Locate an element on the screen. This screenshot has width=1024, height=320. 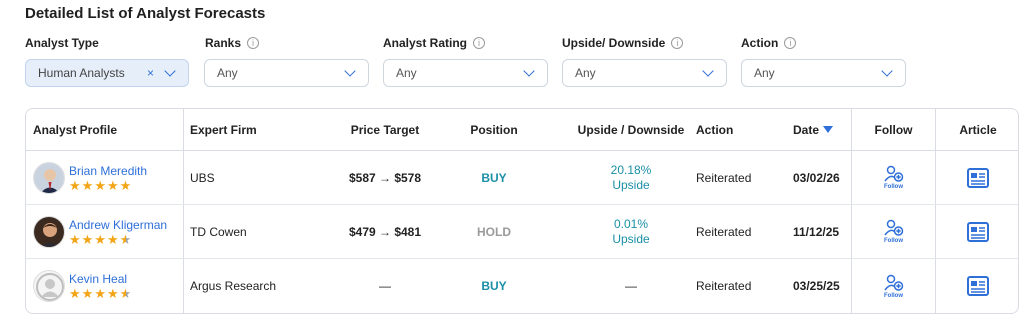
expert-firm: TD Cowen is located at coordinates (218, 231).